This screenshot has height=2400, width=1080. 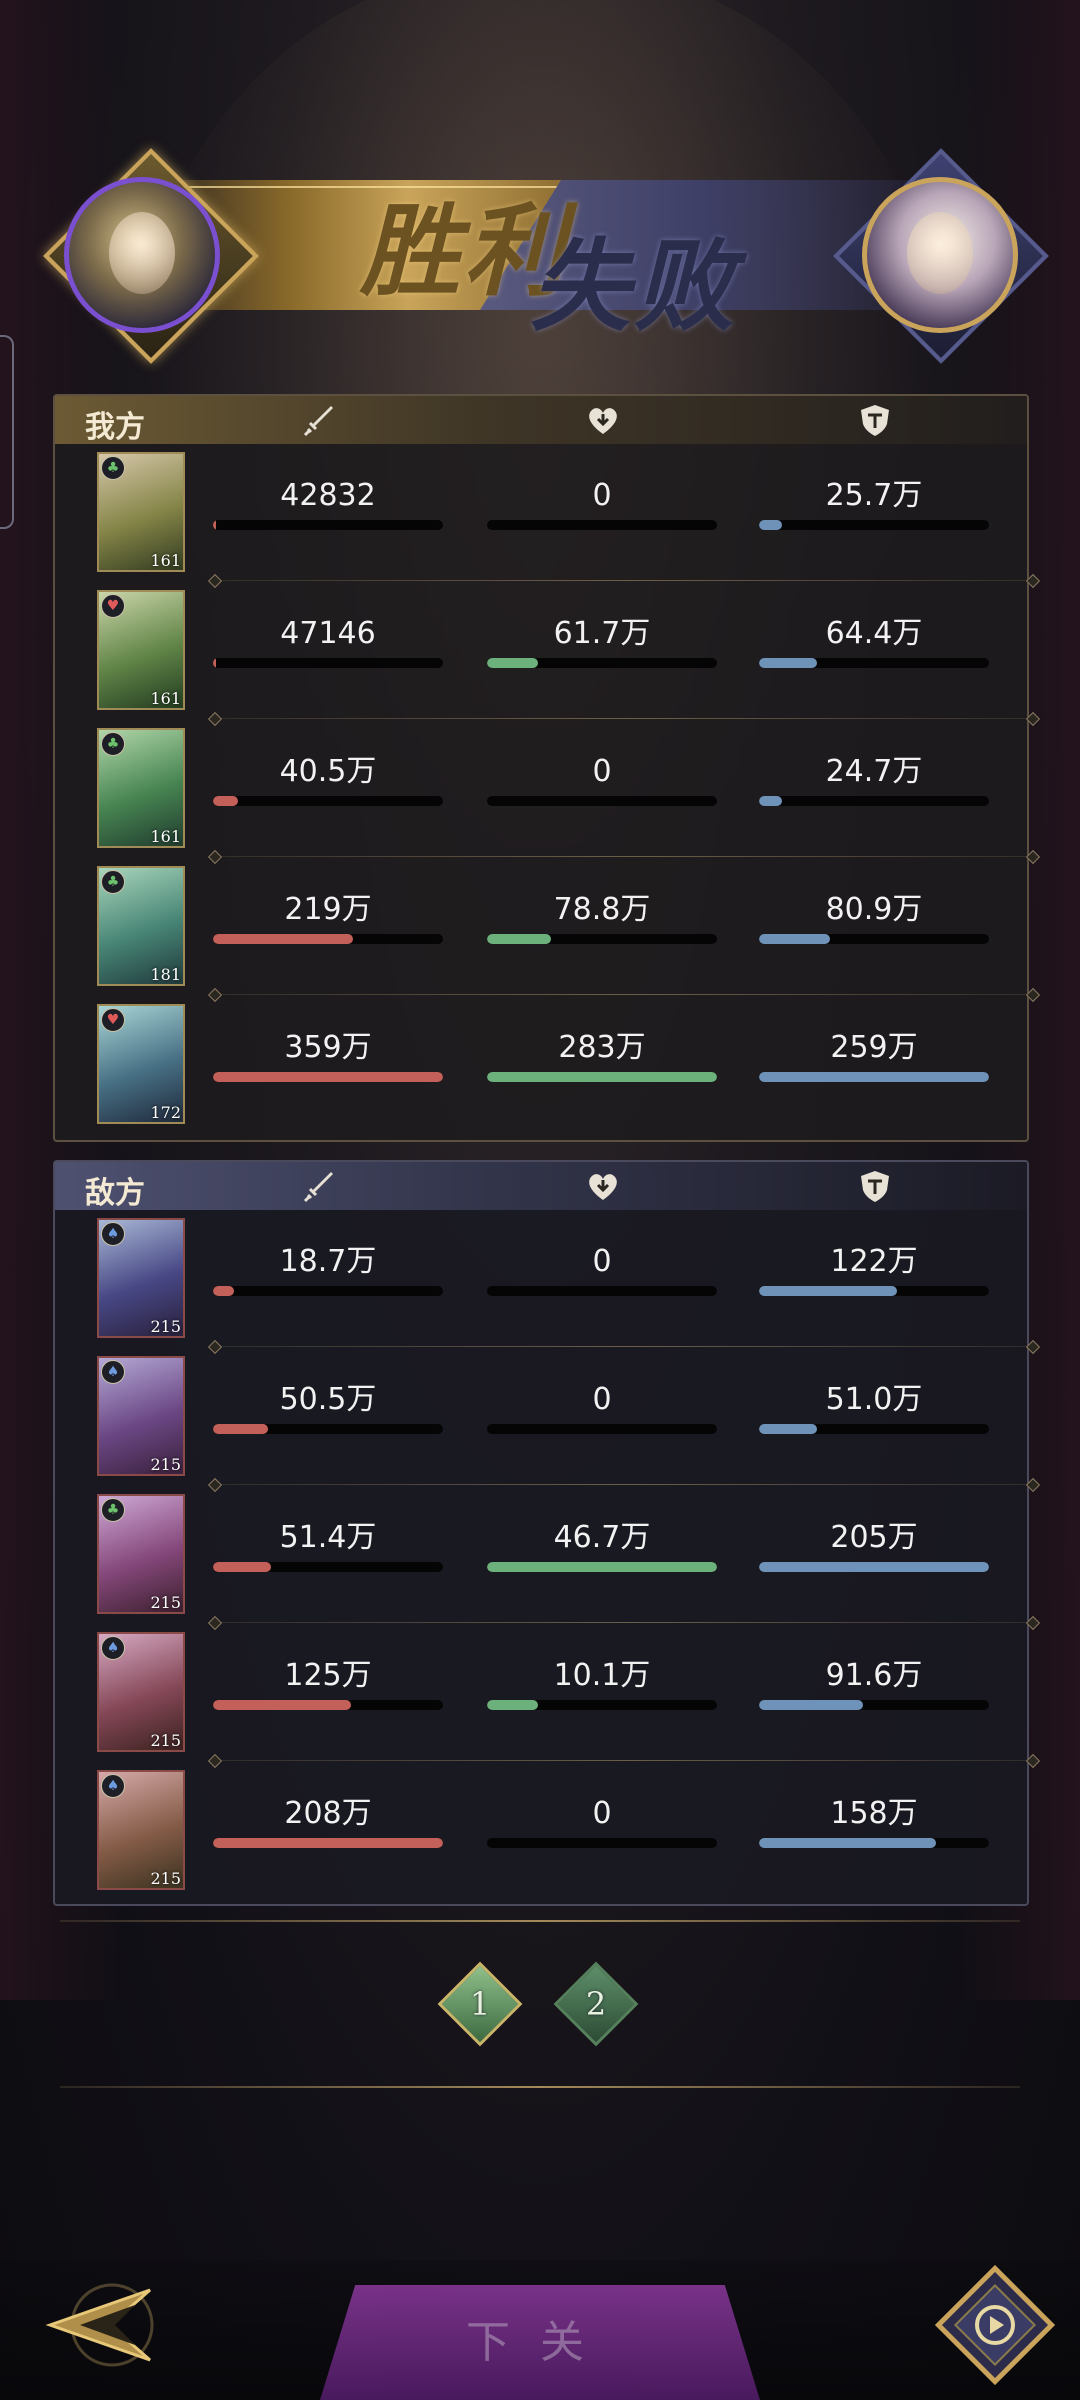 What do you see at coordinates (328, 495) in the screenshot?
I see `damage-value: 42832` at bounding box center [328, 495].